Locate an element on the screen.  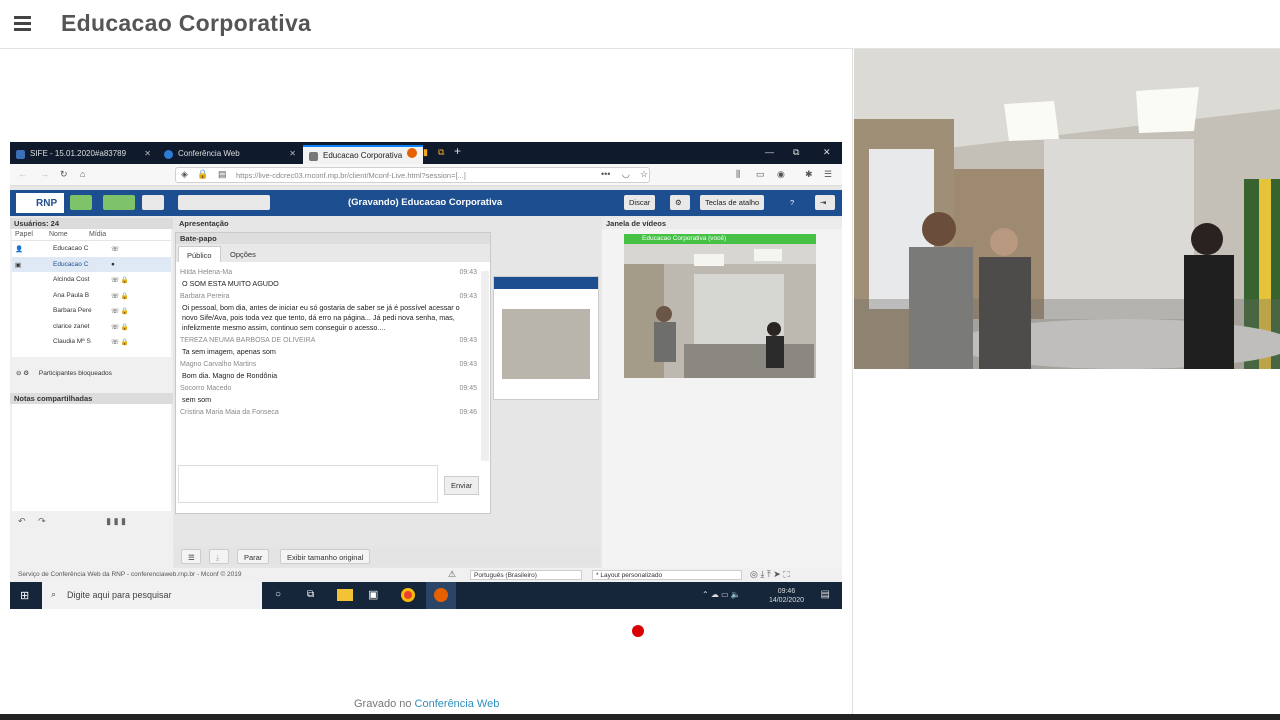
blocked-participants-row: ⊖ ⚙ Participantes bloqueados is located at coordinates (91, 375).